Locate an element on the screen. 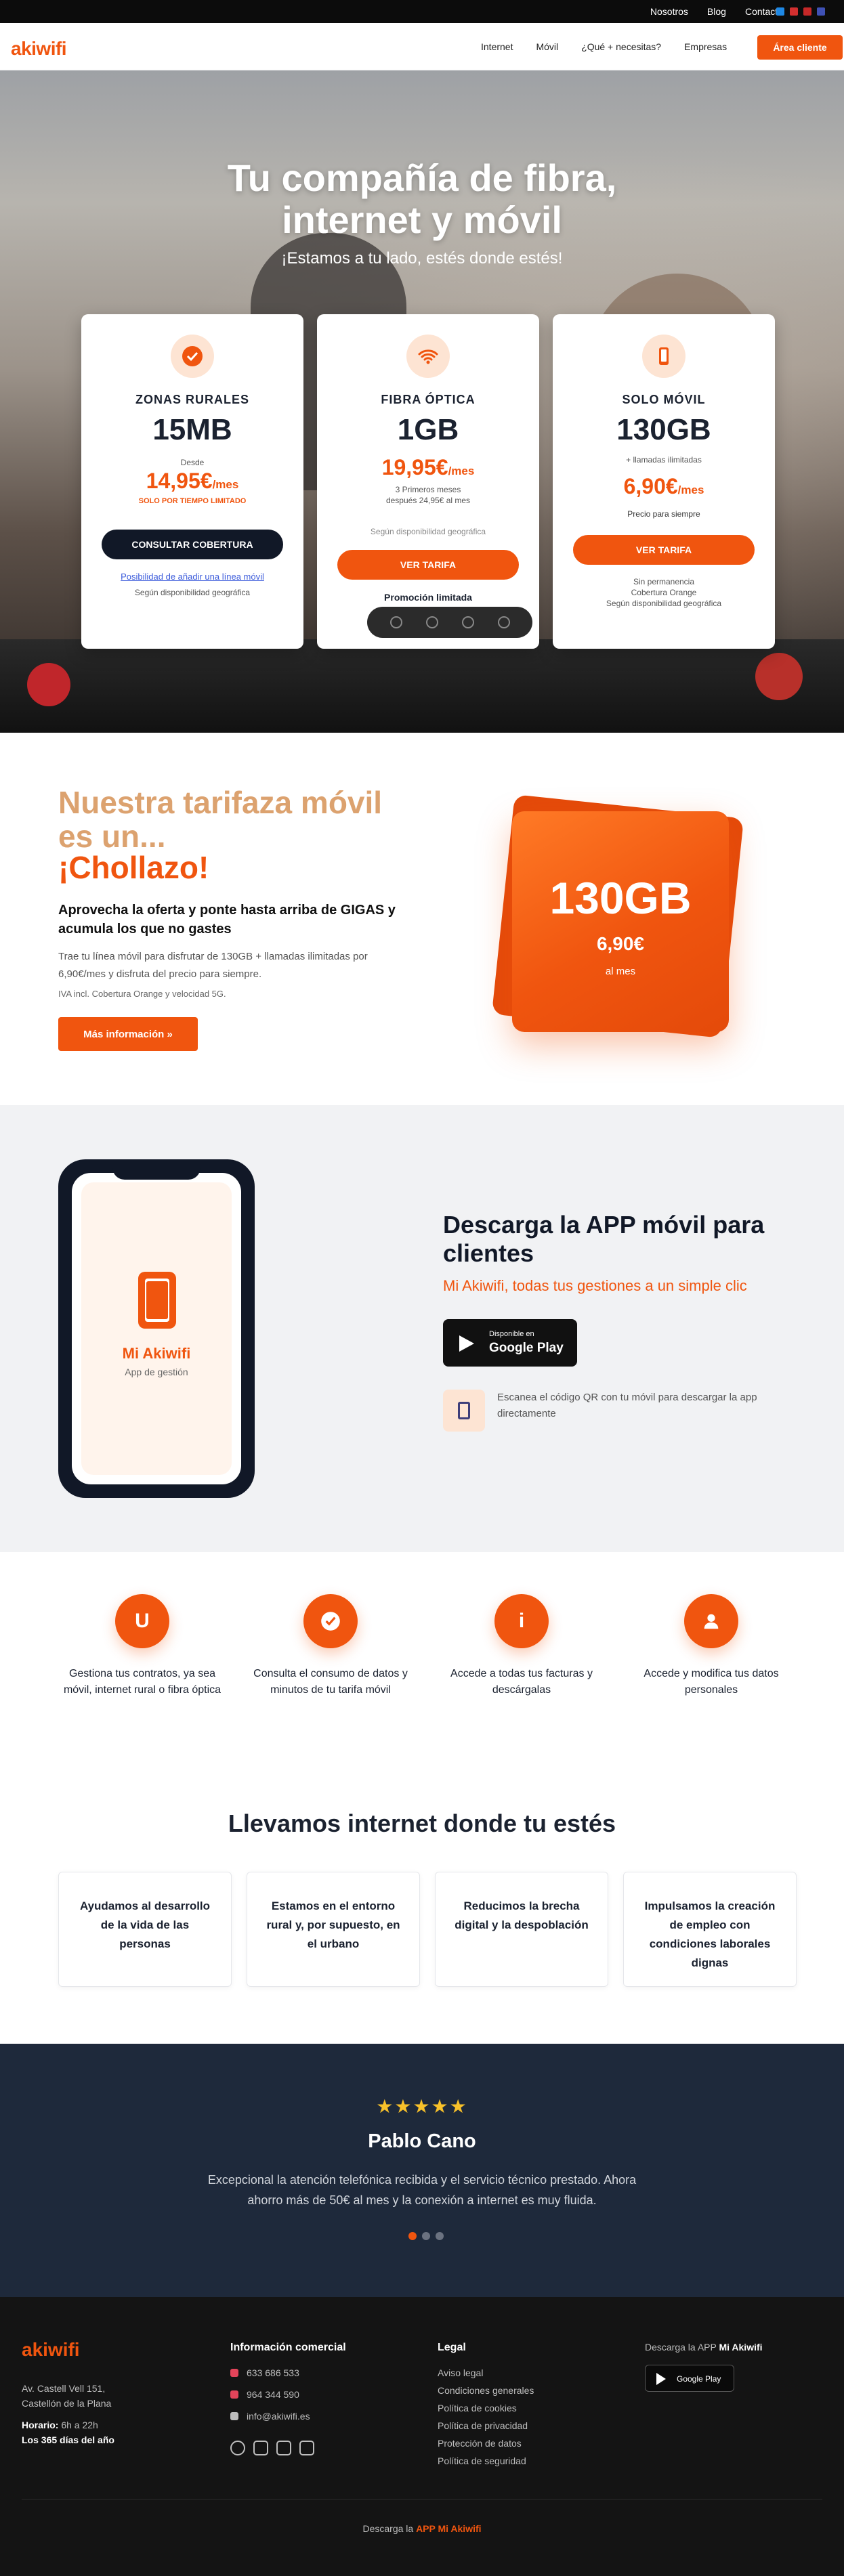 This screenshot has height=2576, width=844. nav-que-necesitas: ¿Qué + necesitas? is located at coordinates (621, 46).